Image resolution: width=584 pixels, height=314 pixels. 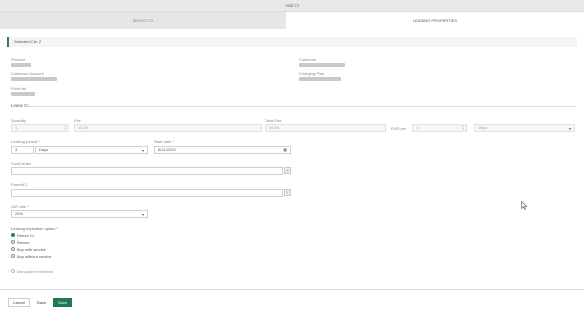 I want to click on price-list-label: Price list, so click(x=19, y=88).